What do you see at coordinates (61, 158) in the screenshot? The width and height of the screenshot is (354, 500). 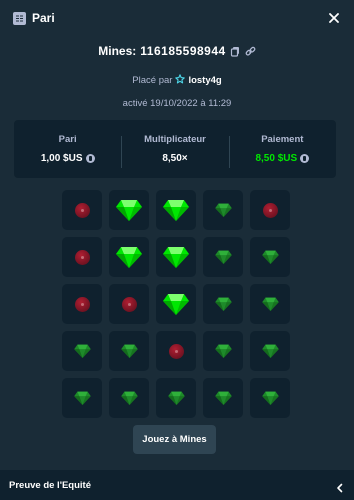 I see `stat-bet-value: 1,00 $US` at bounding box center [61, 158].